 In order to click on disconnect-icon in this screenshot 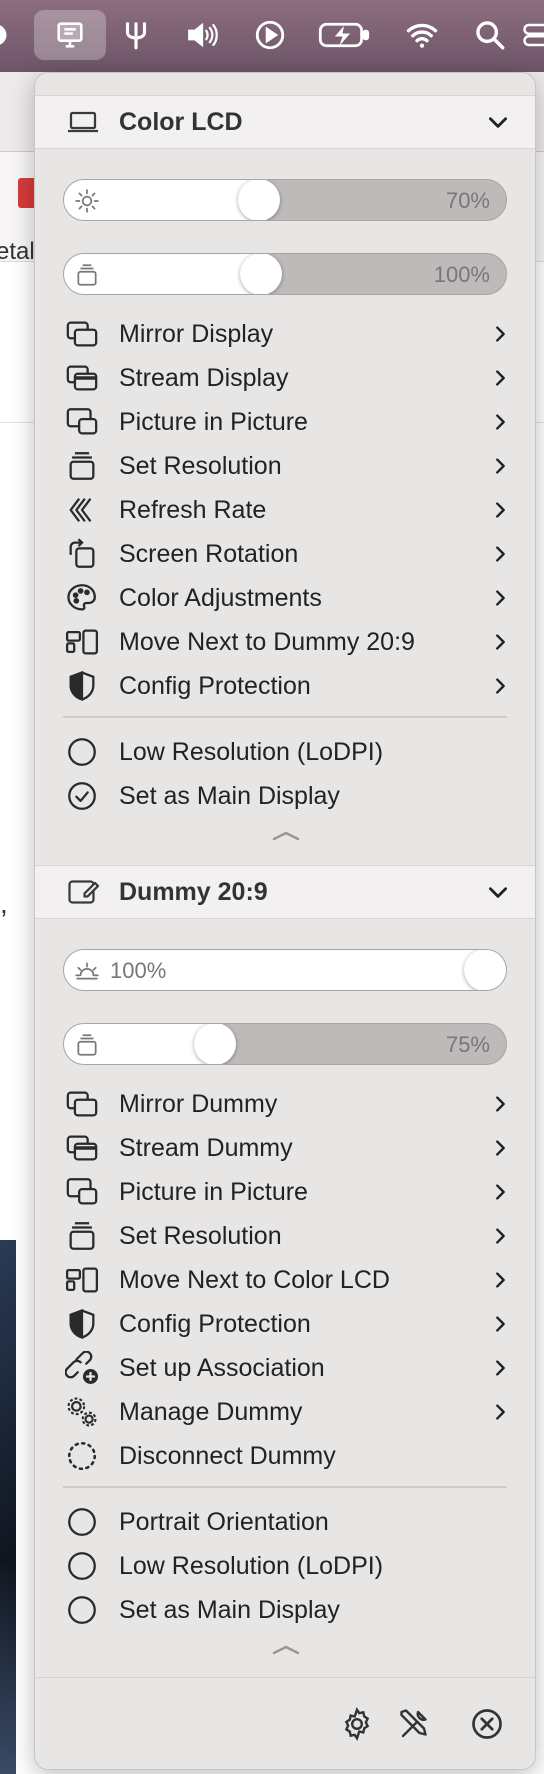, I will do `click(82, 1456)`.